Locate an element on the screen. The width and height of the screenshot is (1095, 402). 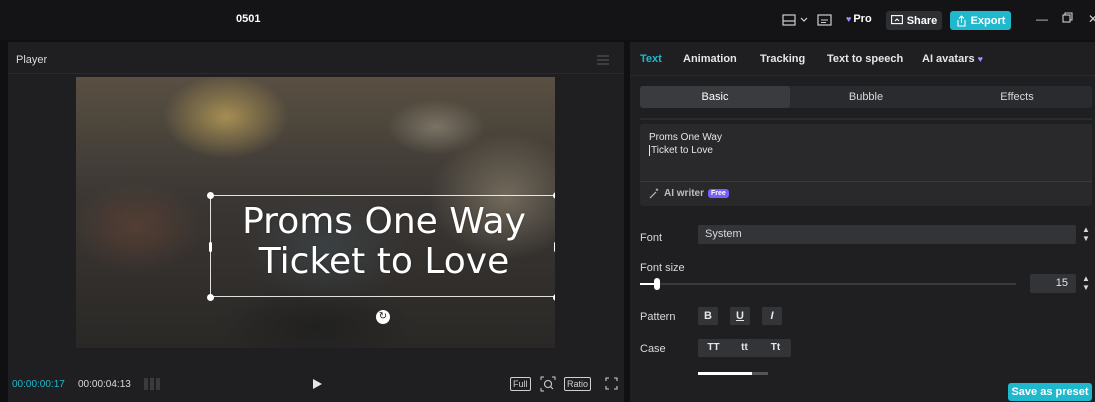
case-button-group: TT tt Tt is located at coordinates (744, 348).